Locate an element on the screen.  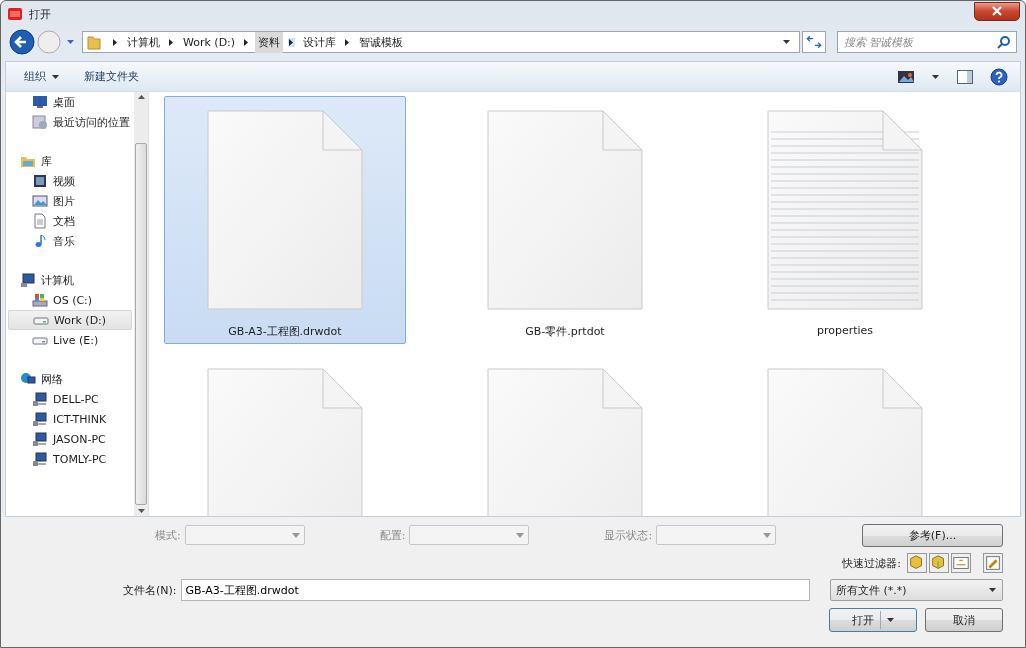
part-filter-button is located at coordinates (917, 563).